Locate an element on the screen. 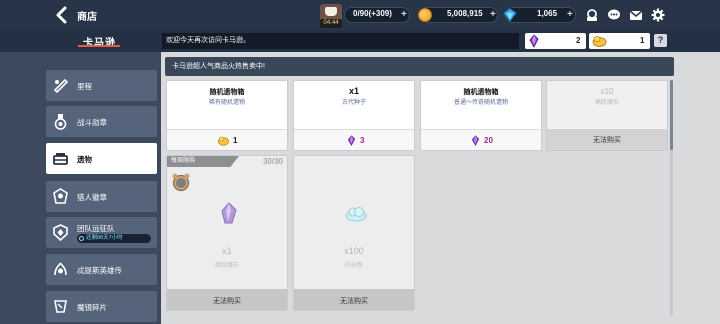 This screenshot has height=324, width=720. buy-button: 1 is located at coordinates (227, 139).